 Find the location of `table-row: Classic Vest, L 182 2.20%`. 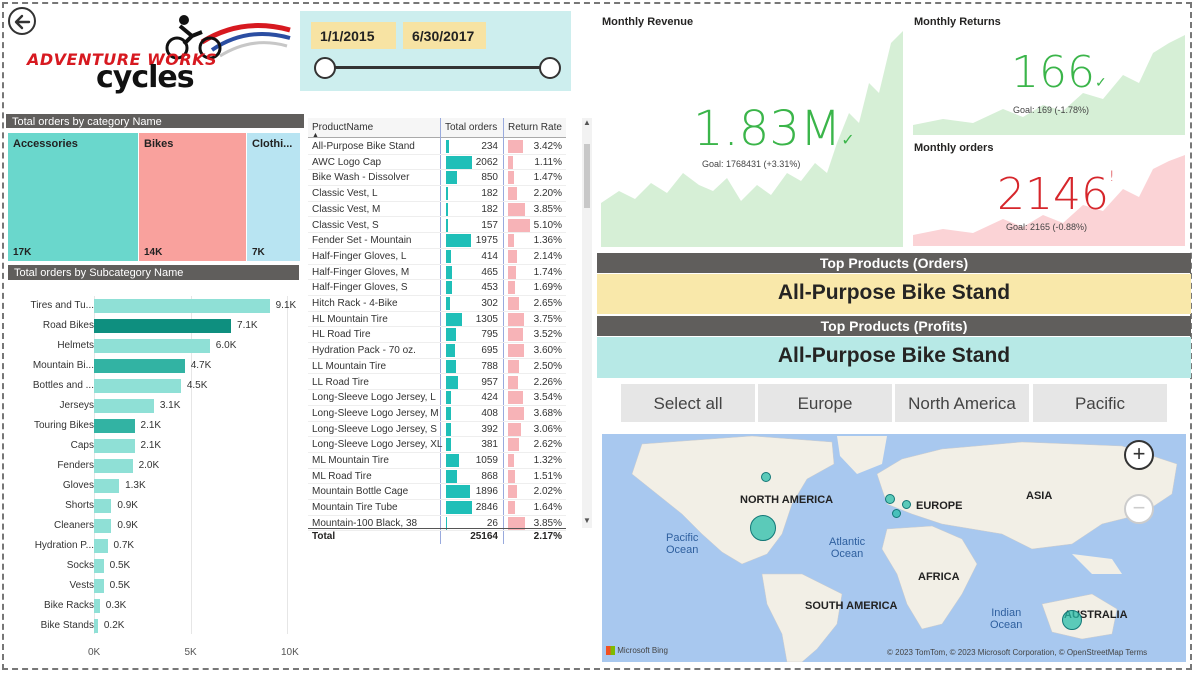

table-row: Classic Vest, L 182 2.20% is located at coordinates (437, 194).